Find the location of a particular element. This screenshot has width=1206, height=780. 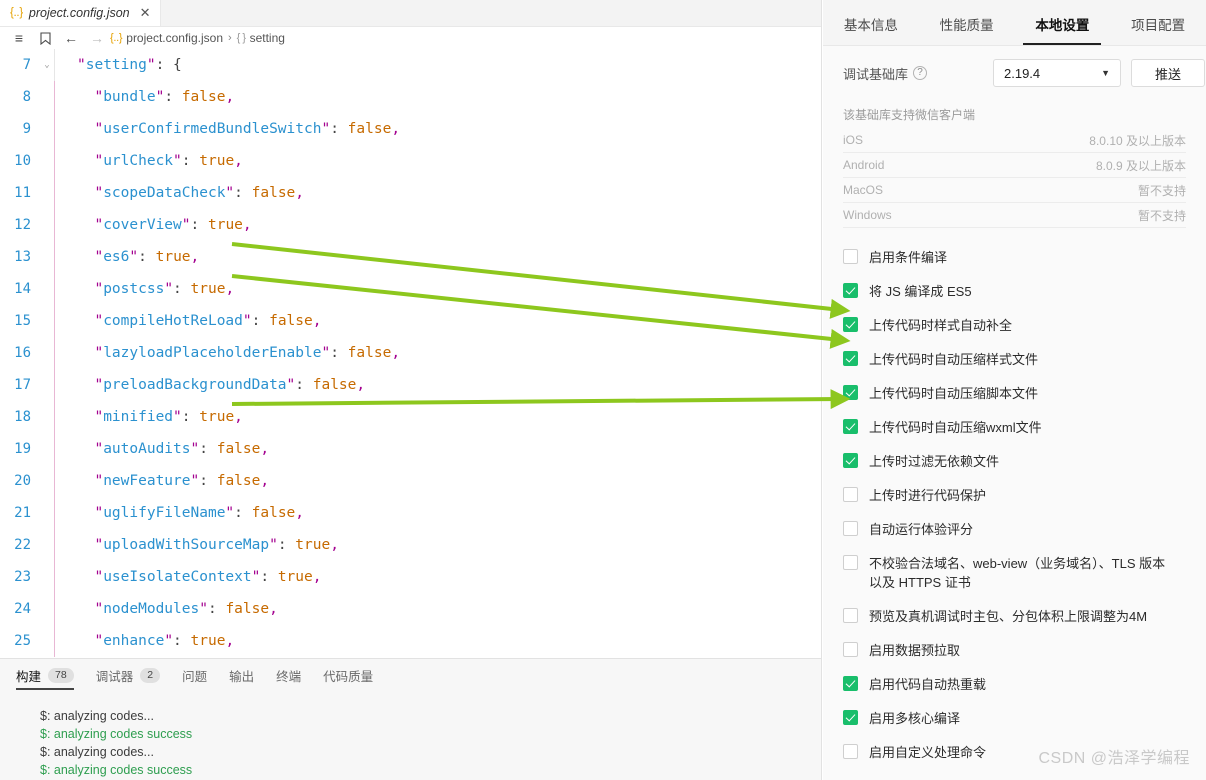

setting-checkbox-label: 启用数据预拉取 is located at coordinates (915, 650).